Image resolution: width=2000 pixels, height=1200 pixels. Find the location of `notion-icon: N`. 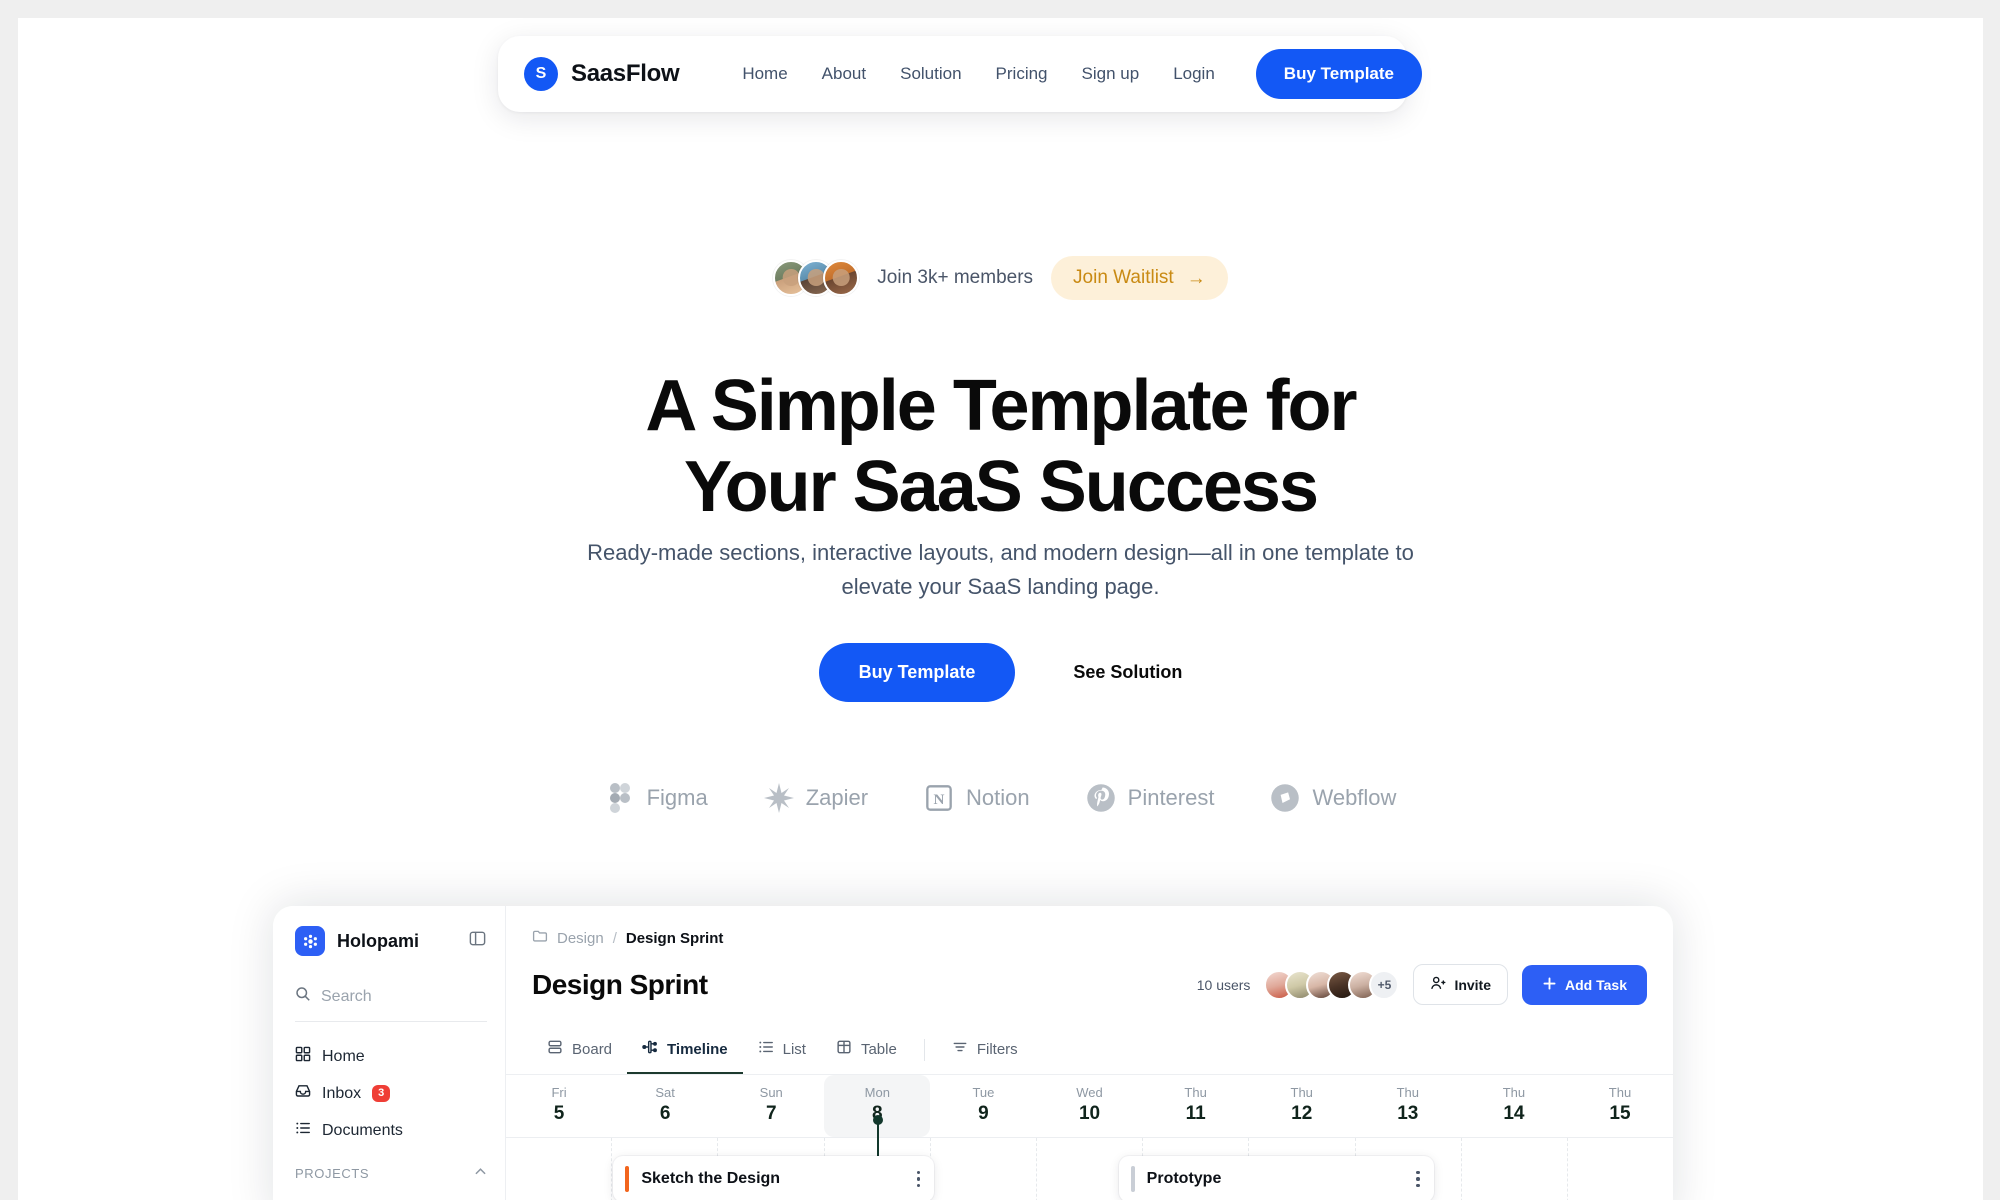

notion-icon: N is located at coordinates (939, 798).